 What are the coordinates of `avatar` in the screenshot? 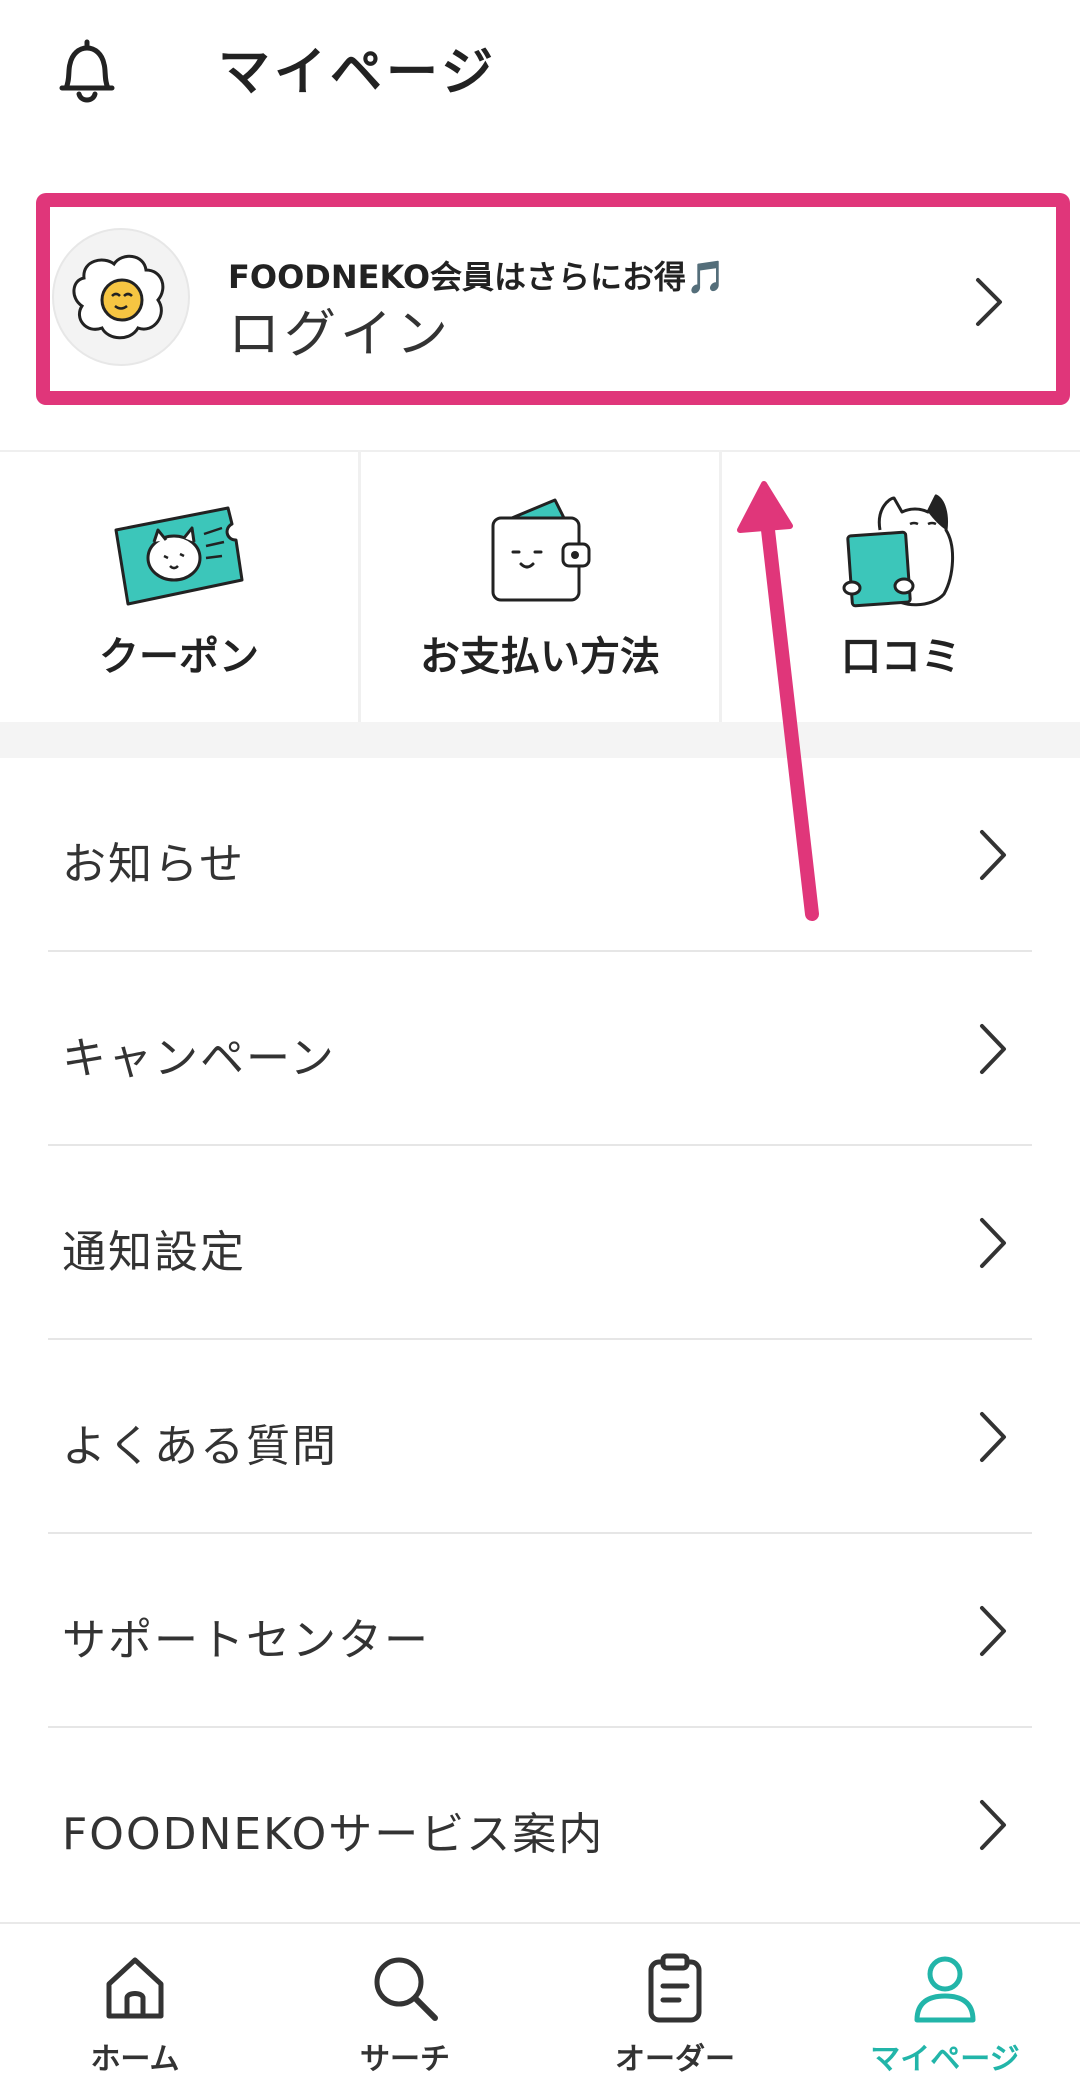 It's located at (121, 297).